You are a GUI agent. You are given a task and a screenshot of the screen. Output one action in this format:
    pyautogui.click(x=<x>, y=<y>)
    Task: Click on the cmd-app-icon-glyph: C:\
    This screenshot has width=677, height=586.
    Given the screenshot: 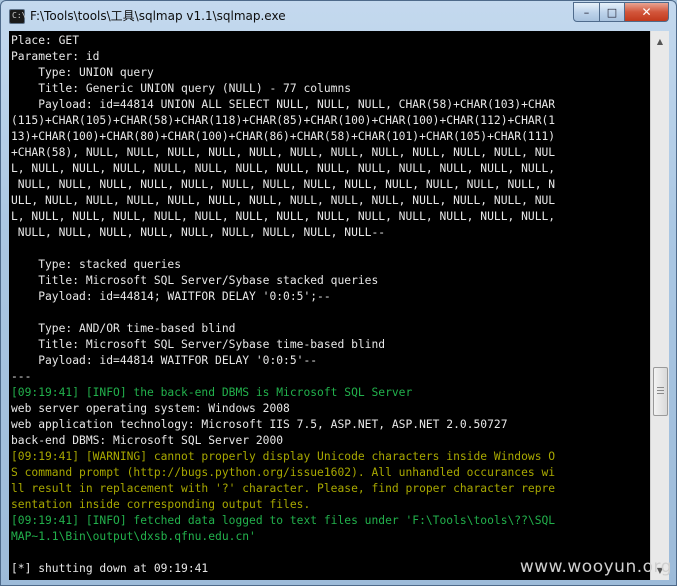 What is the action you would take?
    pyautogui.click(x=19, y=15)
    